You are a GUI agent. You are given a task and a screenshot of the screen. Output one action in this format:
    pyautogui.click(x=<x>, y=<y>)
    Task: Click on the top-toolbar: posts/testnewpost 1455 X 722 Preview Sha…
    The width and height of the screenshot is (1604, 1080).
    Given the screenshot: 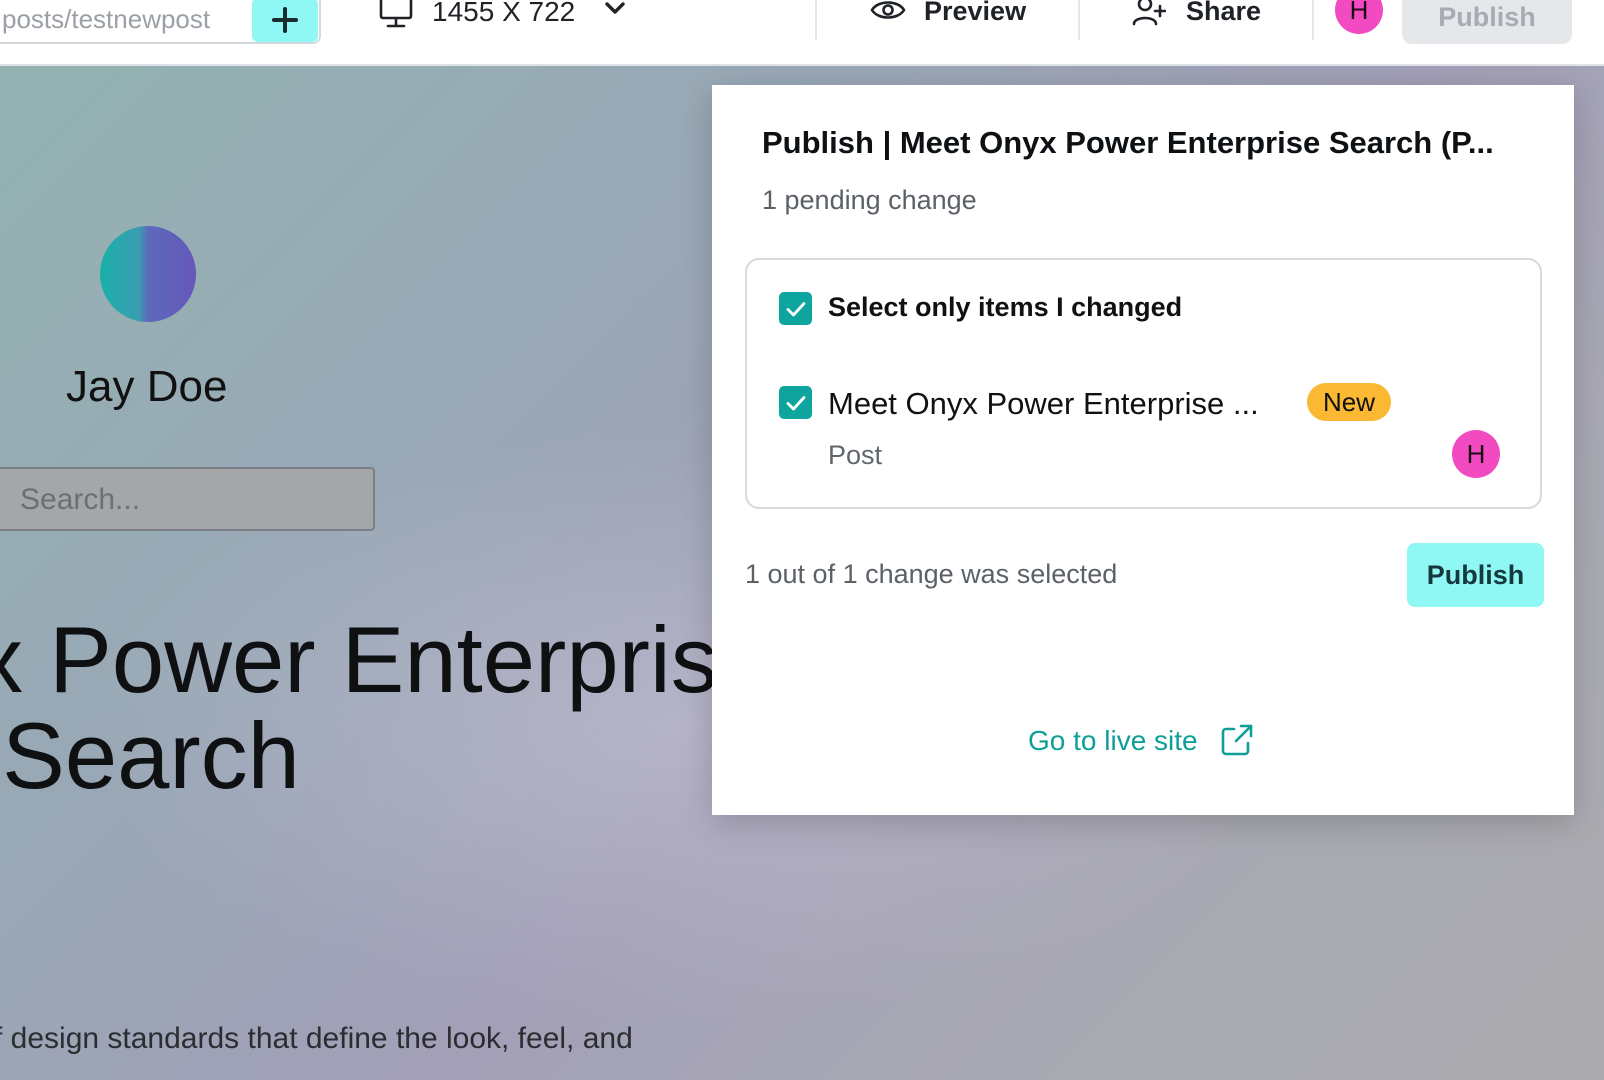 What is the action you would take?
    pyautogui.click(x=802, y=33)
    